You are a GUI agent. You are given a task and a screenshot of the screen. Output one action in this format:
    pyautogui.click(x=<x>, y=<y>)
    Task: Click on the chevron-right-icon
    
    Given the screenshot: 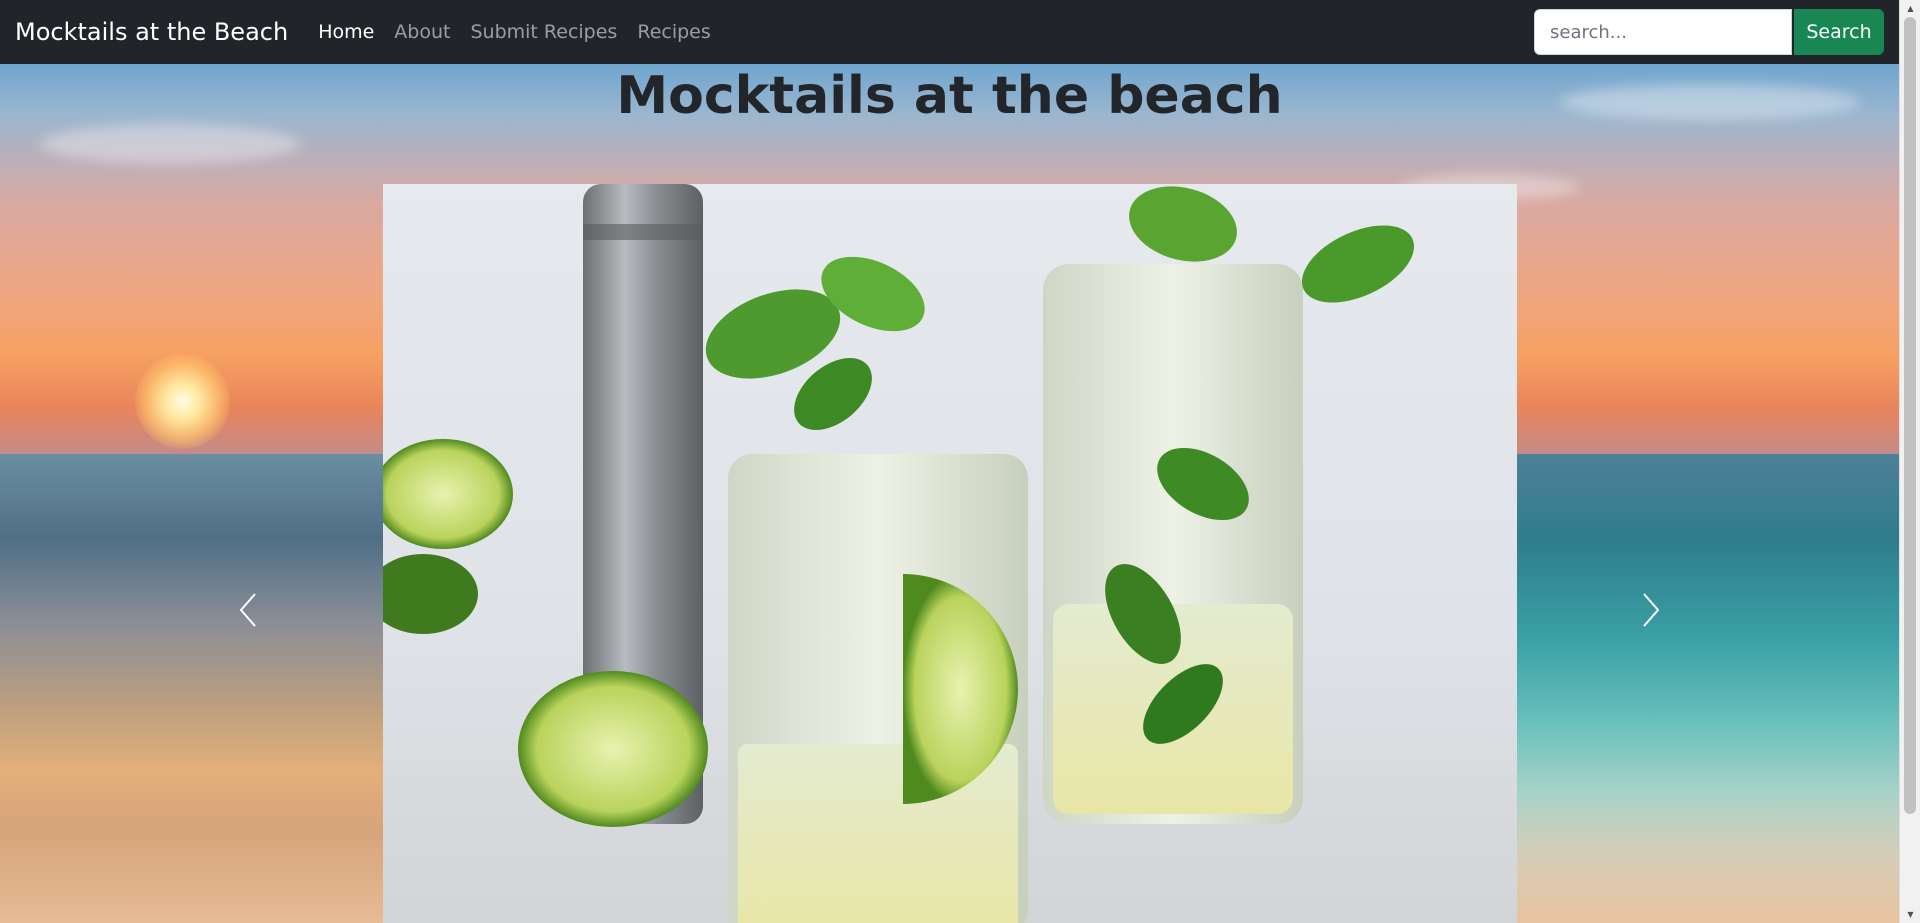 What is the action you would take?
    pyautogui.click(x=1651, y=610)
    